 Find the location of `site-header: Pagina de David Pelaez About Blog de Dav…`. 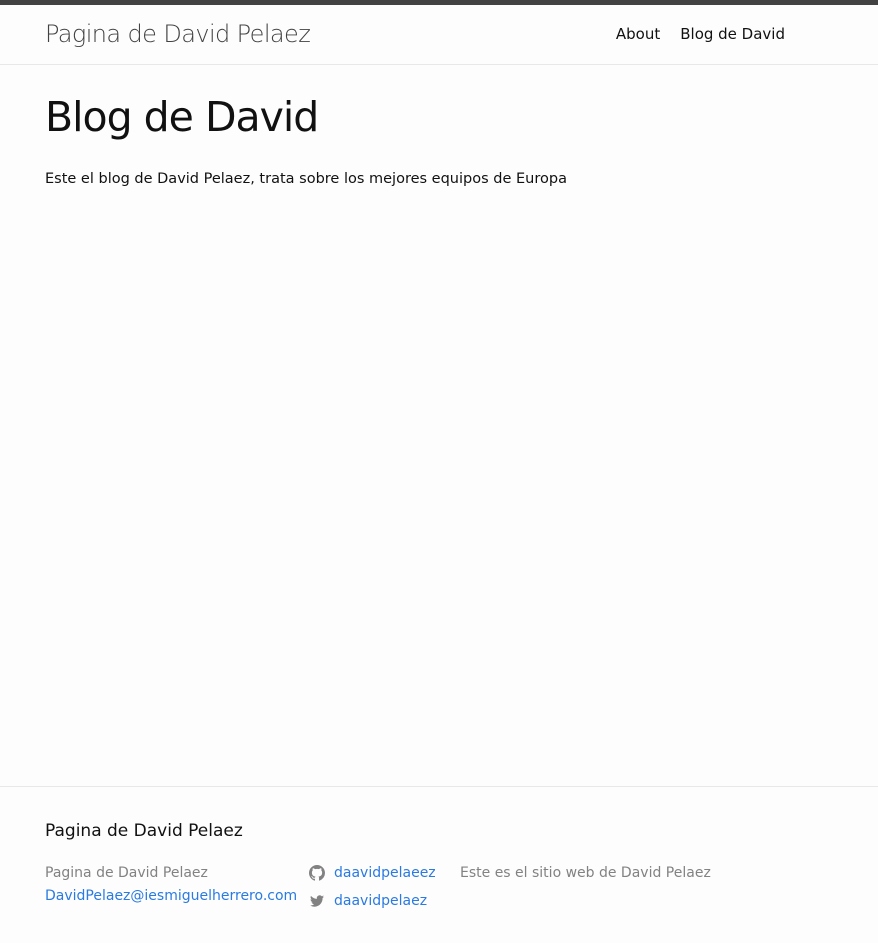

site-header: Pagina de David Pelaez About Blog de Dav… is located at coordinates (439, 35).